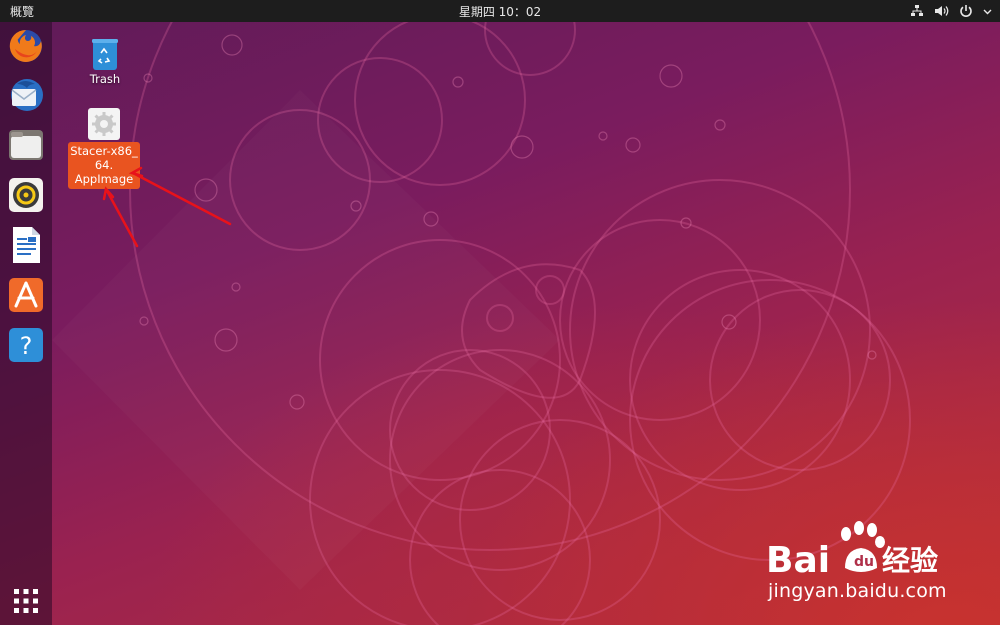  Describe the element at coordinates (26, 295) in the screenshot. I see `dock-software-icon` at that location.